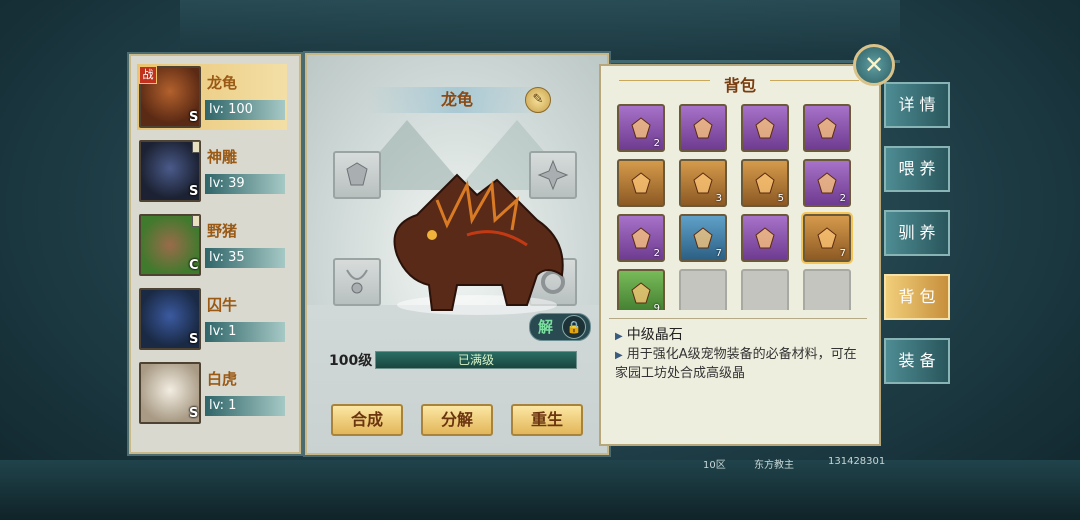 The width and height of the screenshot is (1080, 520). What do you see at coordinates (222, 379) in the screenshot?
I see `pet-name: 白虎` at bounding box center [222, 379].